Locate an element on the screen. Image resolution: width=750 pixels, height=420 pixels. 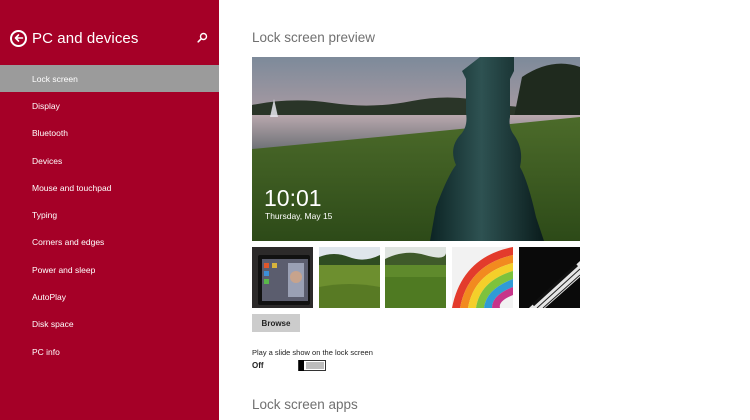
sidebar-item-label: PC info is located at coordinates (46, 351).